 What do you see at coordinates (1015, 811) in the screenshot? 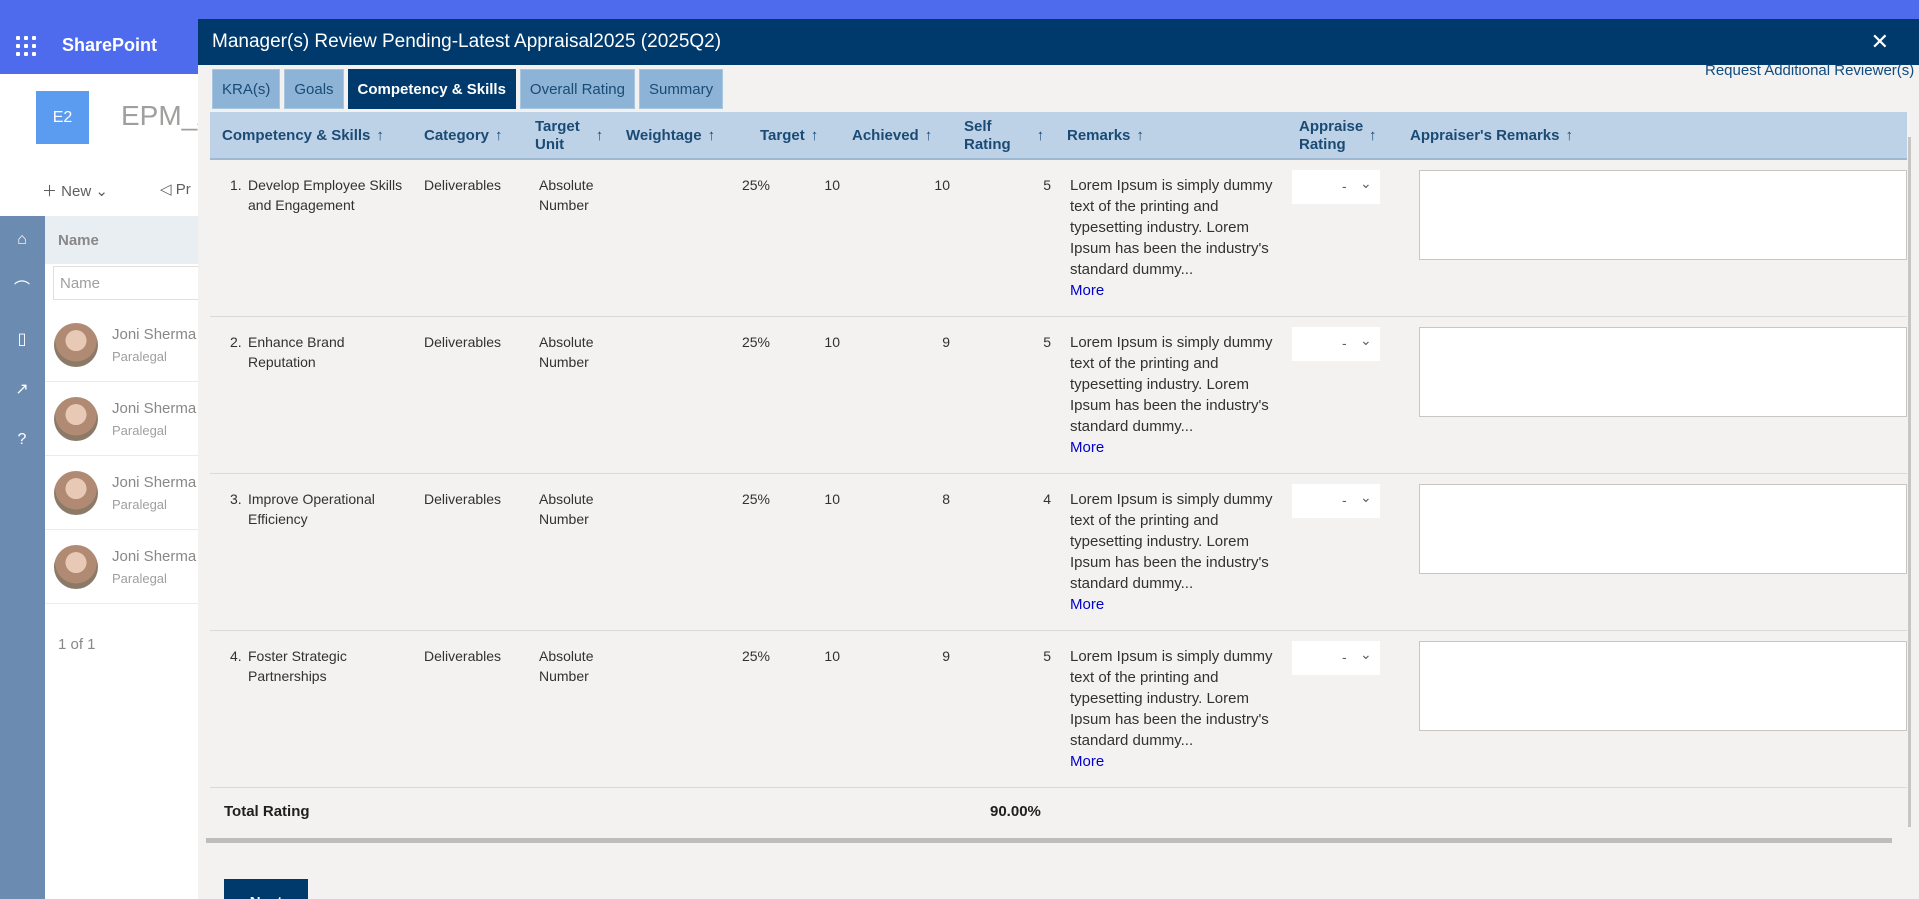
I see `total-rating-value: 90.00%` at bounding box center [1015, 811].